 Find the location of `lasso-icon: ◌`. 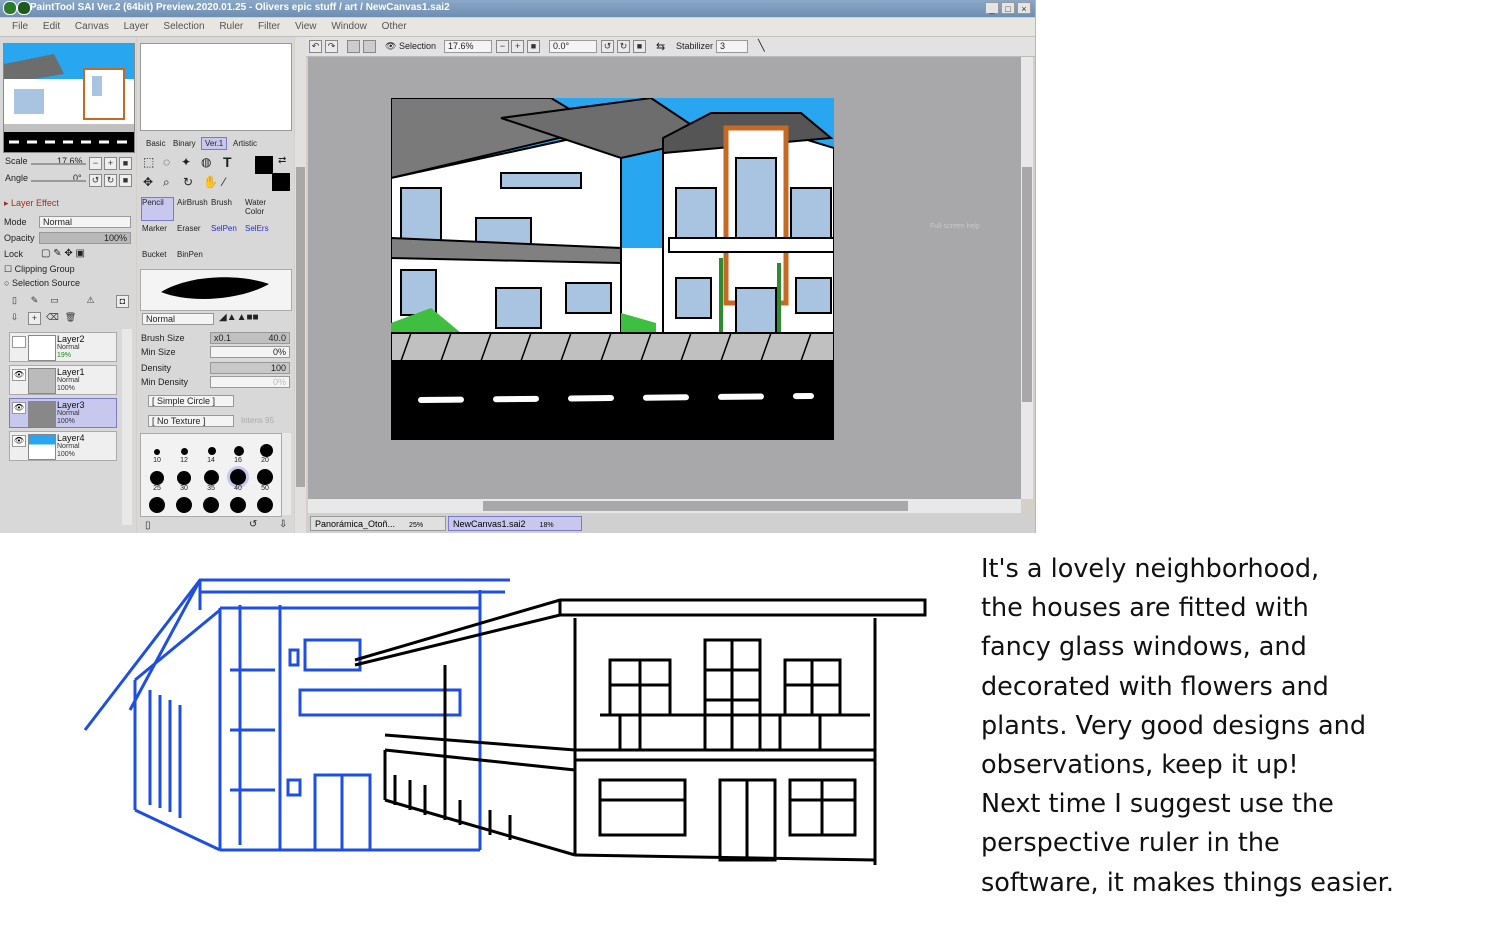

lasso-icon: ◌ is located at coordinates (166, 162).